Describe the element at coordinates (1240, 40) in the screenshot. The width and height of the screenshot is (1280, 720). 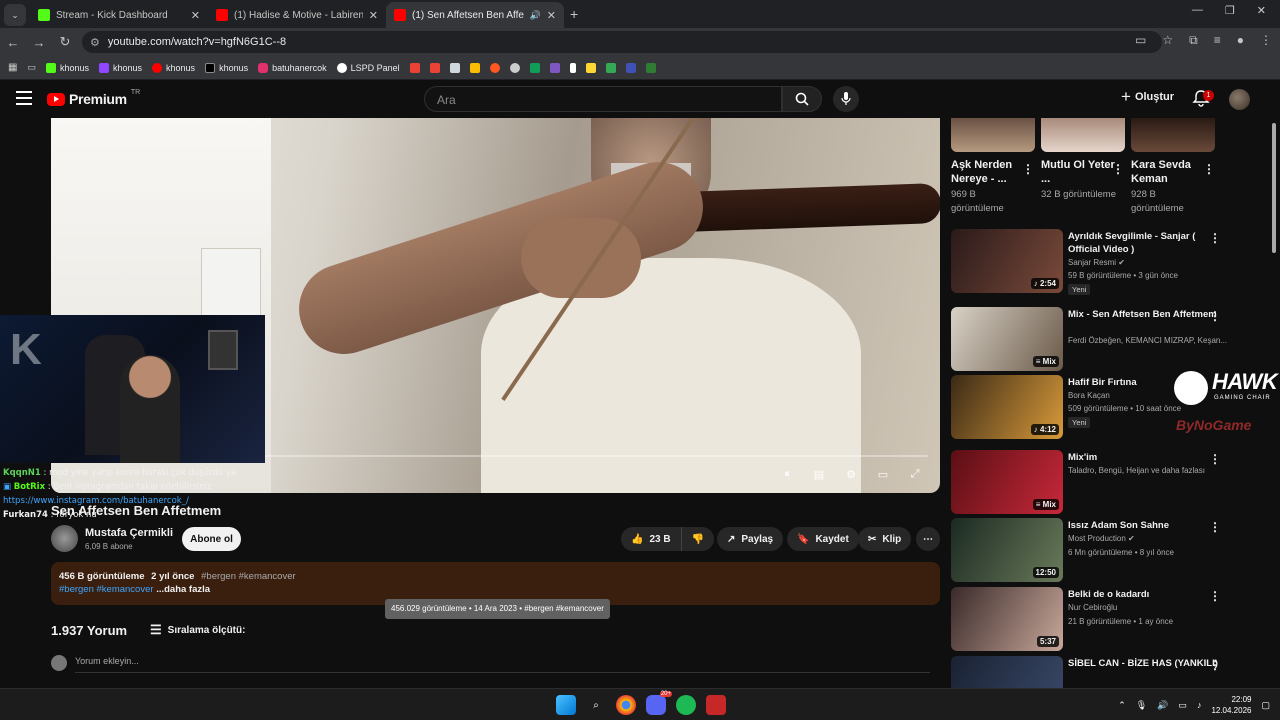
I see `profile-icon: ●` at that location.